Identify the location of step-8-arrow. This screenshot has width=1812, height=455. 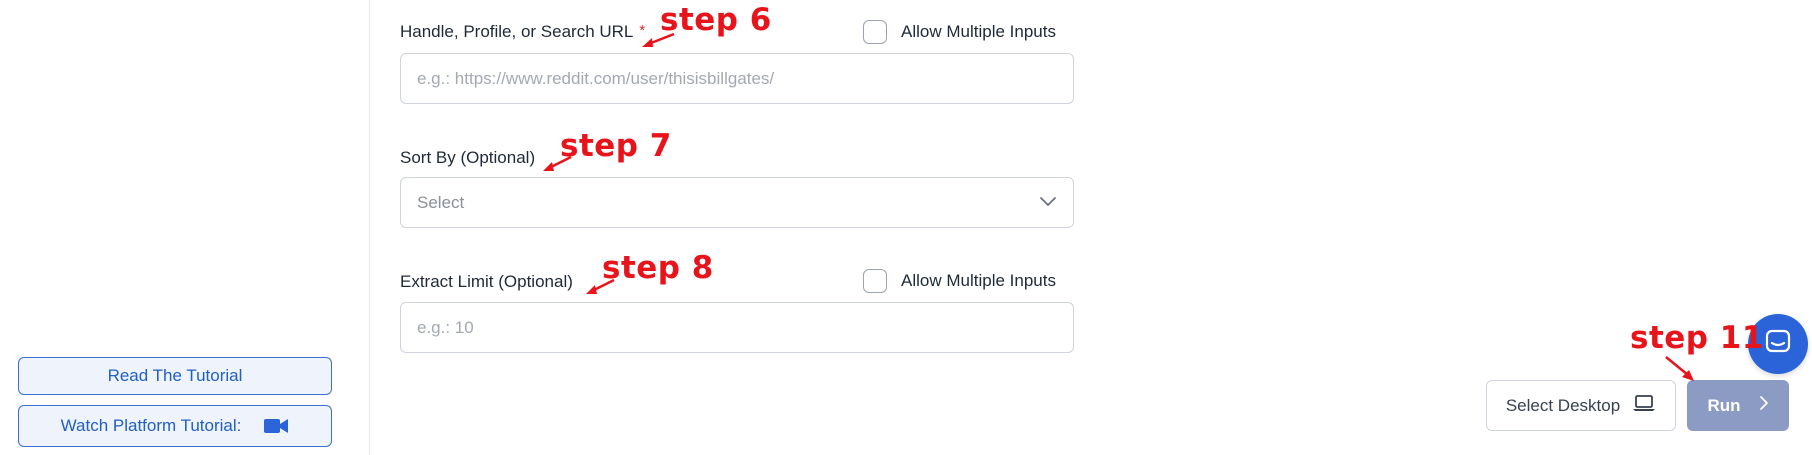
(600, 286).